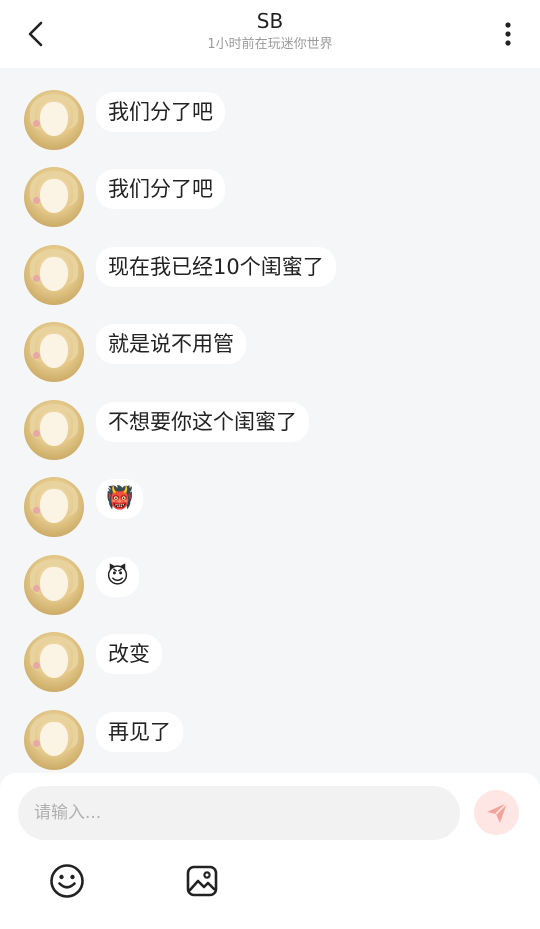 This screenshot has width=540, height=929. I want to click on more-options-button, so click(508, 34).